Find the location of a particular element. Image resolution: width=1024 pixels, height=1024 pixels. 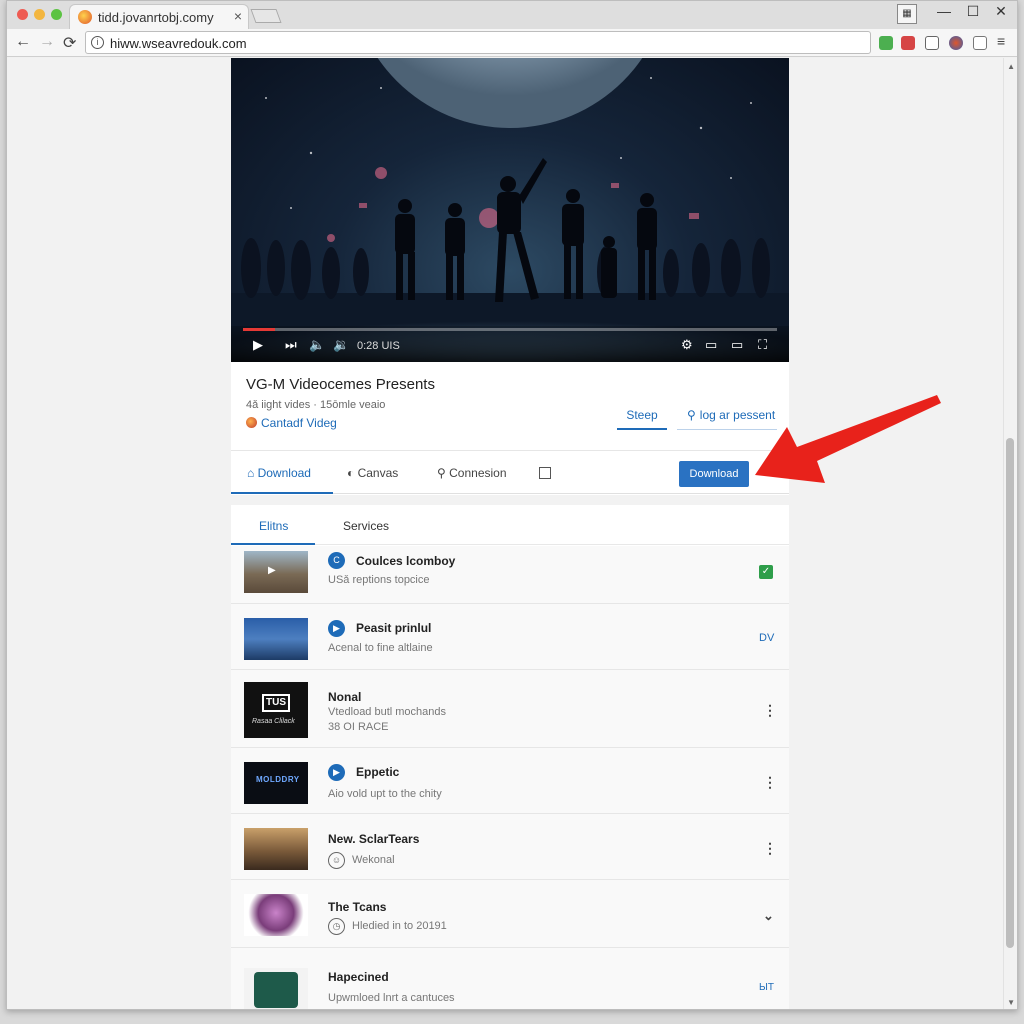

list-item-subtitle: Upwmloed lnrt a cantuces is located at coordinates (391, 998).